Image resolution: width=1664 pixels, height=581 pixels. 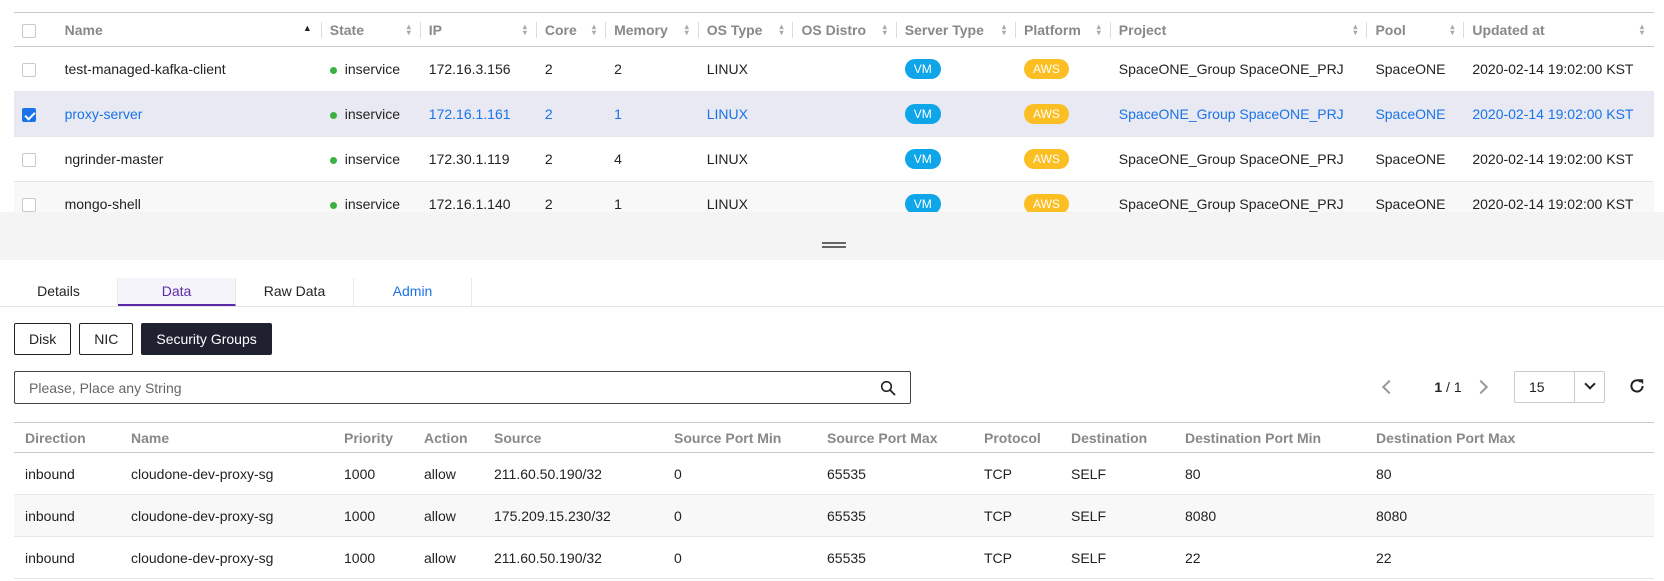 What do you see at coordinates (1559, 387) in the screenshot?
I see `page-size-select: 15` at bounding box center [1559, 387].